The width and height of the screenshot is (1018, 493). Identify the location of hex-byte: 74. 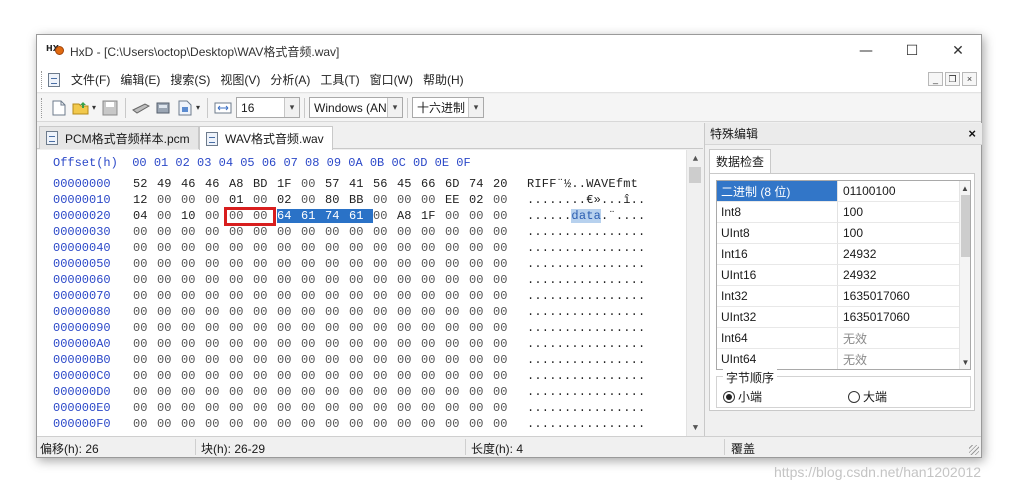
(481, 184).